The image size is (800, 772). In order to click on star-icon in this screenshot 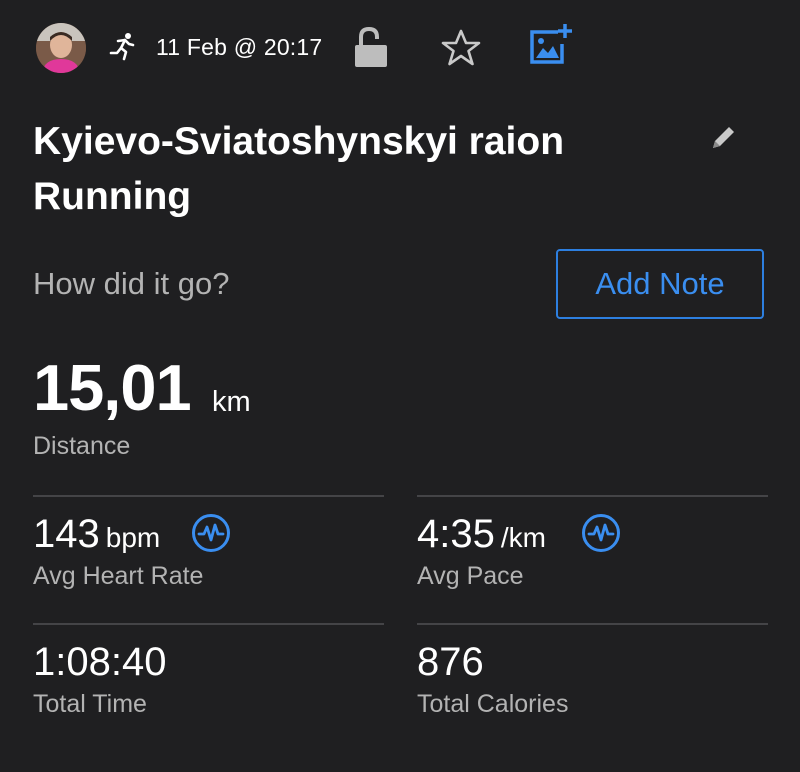, I will do `click(461, 48)`.